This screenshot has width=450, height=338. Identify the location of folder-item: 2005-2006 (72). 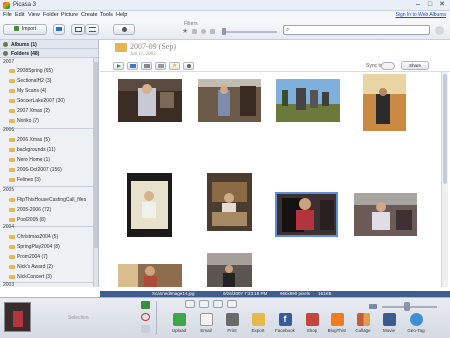
(30, 210).